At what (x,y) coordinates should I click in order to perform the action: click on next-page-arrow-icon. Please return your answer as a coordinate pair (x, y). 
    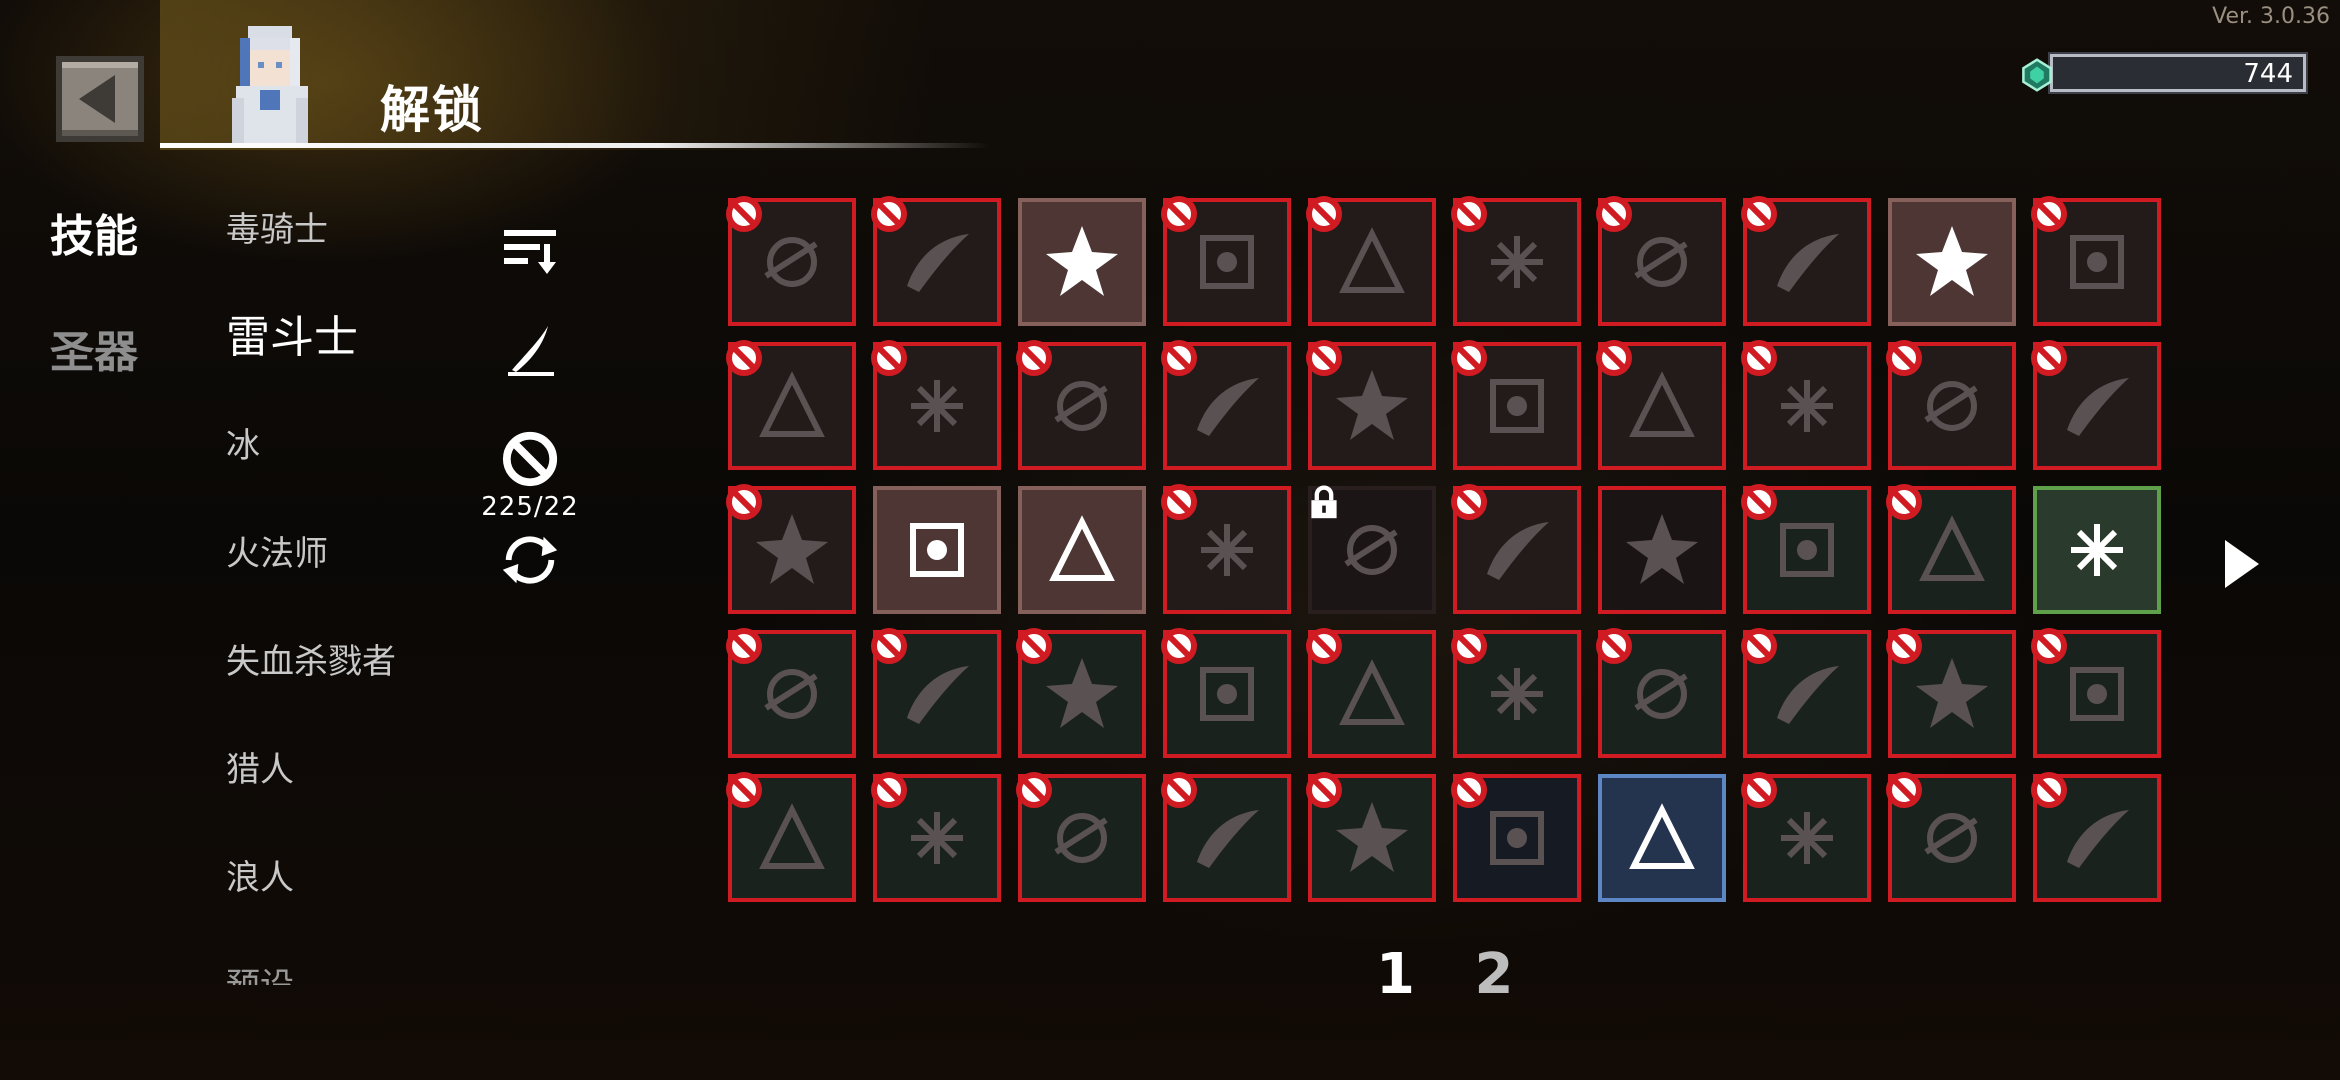
    Looking at the image, I should click on (2242, 564).